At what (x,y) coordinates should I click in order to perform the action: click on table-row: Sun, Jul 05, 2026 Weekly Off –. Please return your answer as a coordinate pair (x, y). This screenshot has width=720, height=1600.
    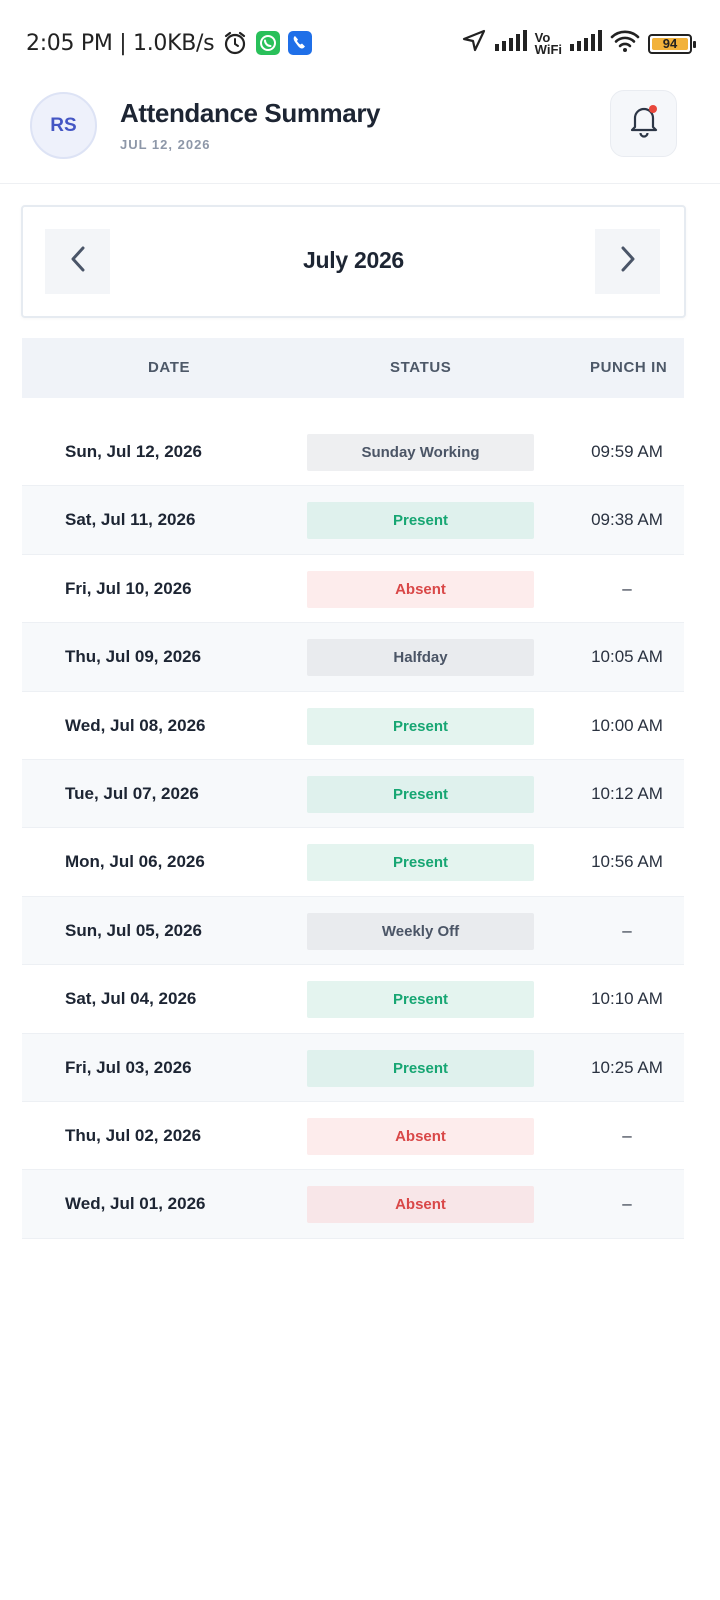
    Looking at the image, I should click on (353, 931).